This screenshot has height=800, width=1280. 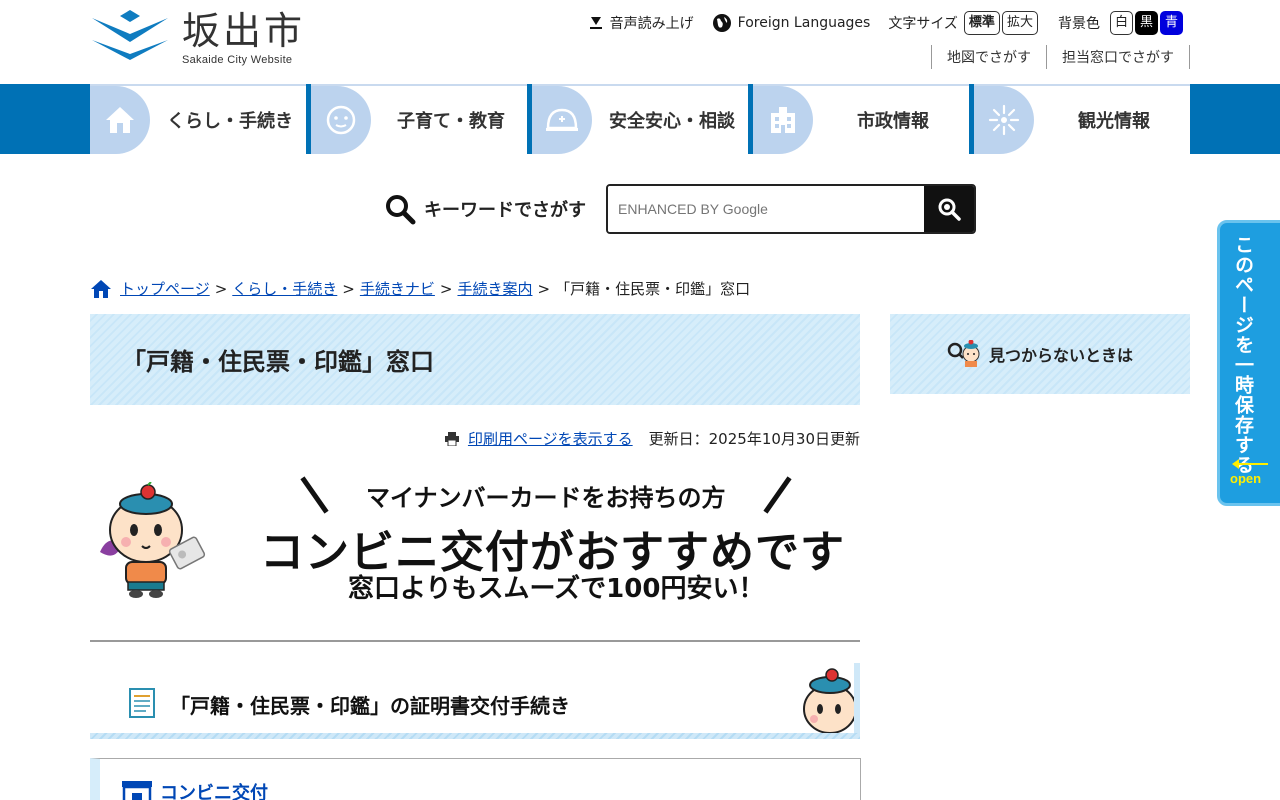 What do you see at coordinates (988, 57) in the screenshot?
I see `map-search-link: 地図でさがす` at bounding box center [988, 57].